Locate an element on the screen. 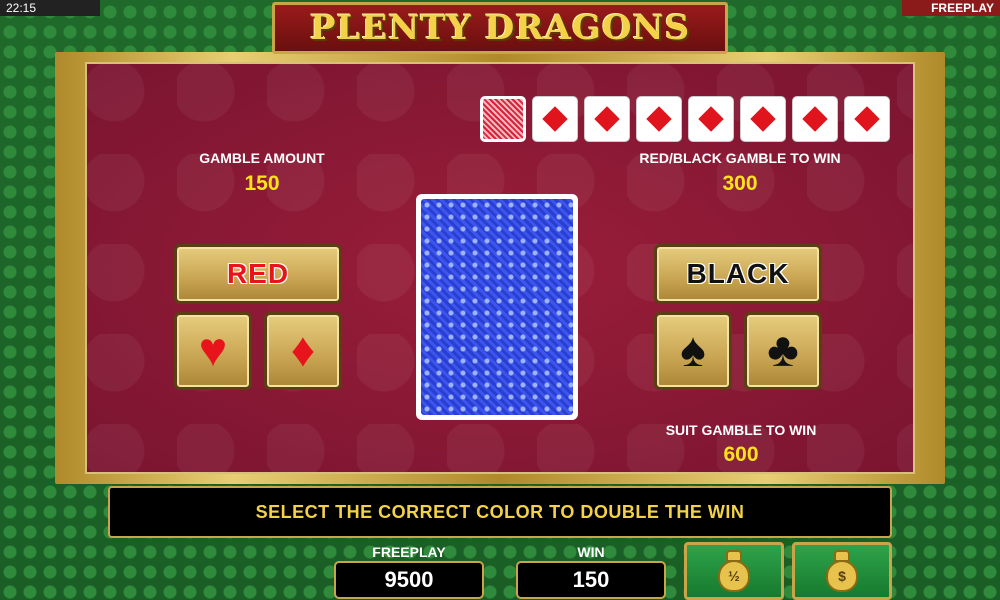 Image resolution: width=1000 pixels, height=600 pixels. heart-icon: ♥ is located at coordinates (213, 350).